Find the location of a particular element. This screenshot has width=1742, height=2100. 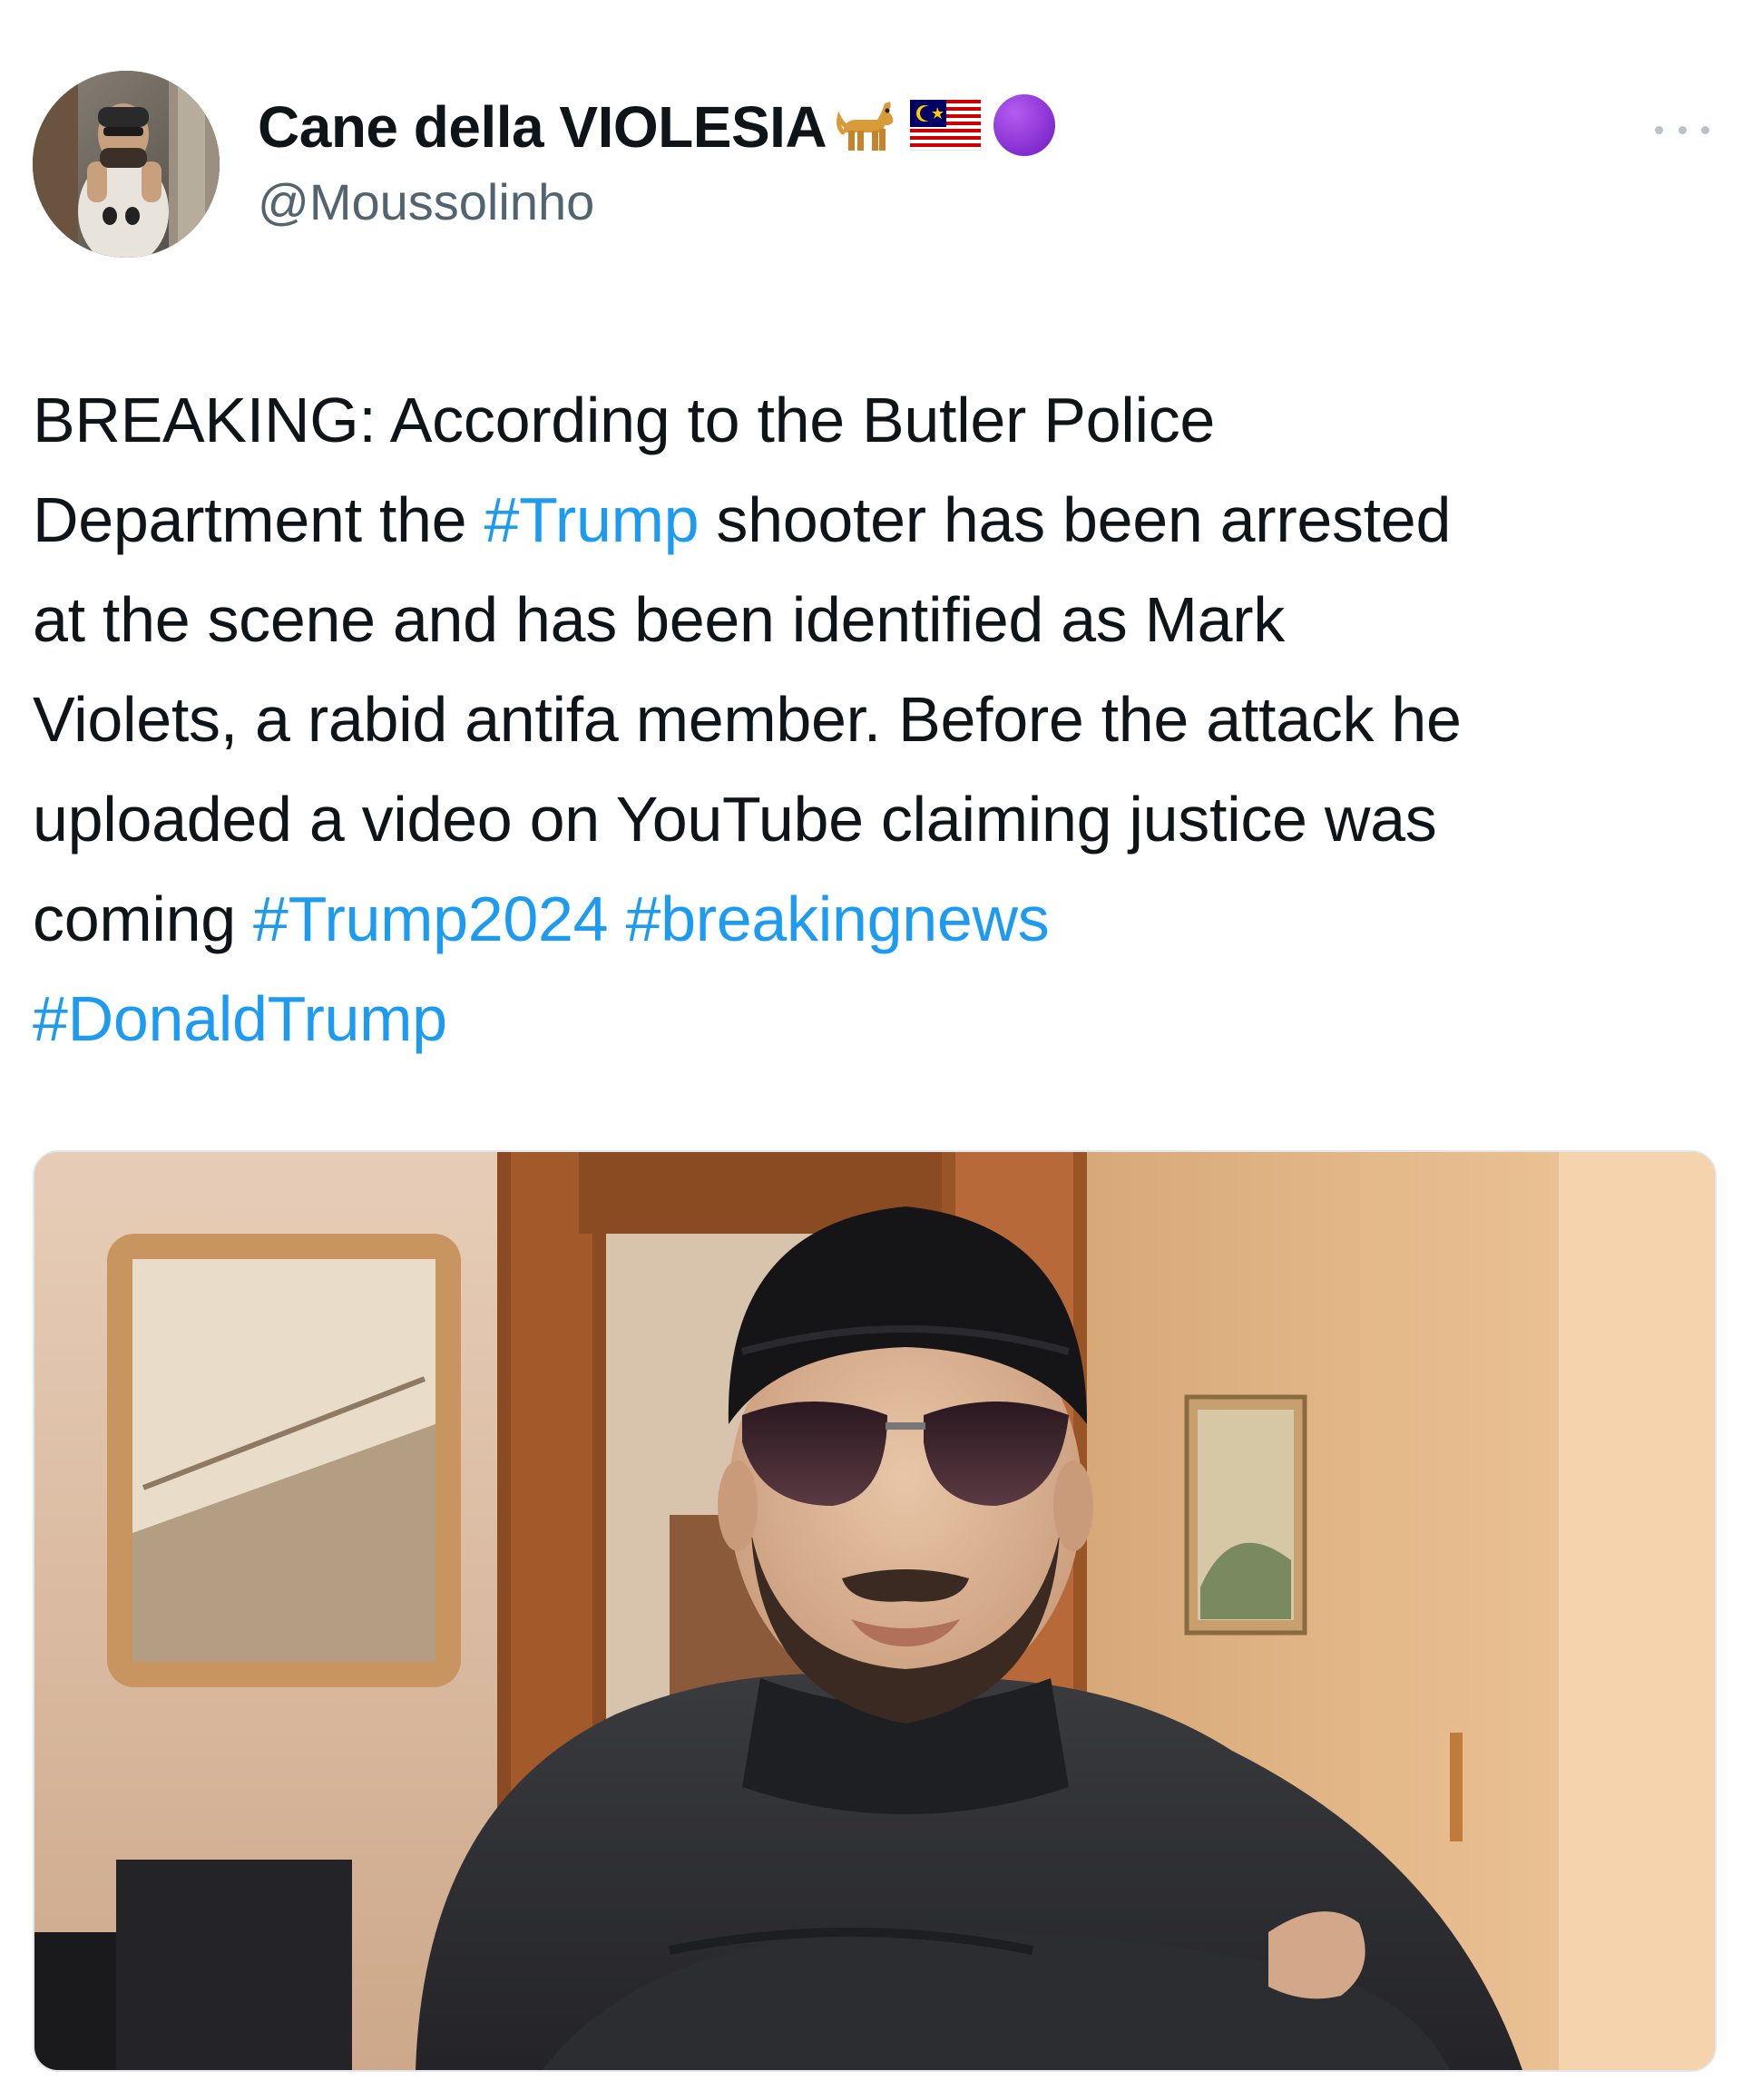

dog-emoji-icon is located at coordinates (868, 128).